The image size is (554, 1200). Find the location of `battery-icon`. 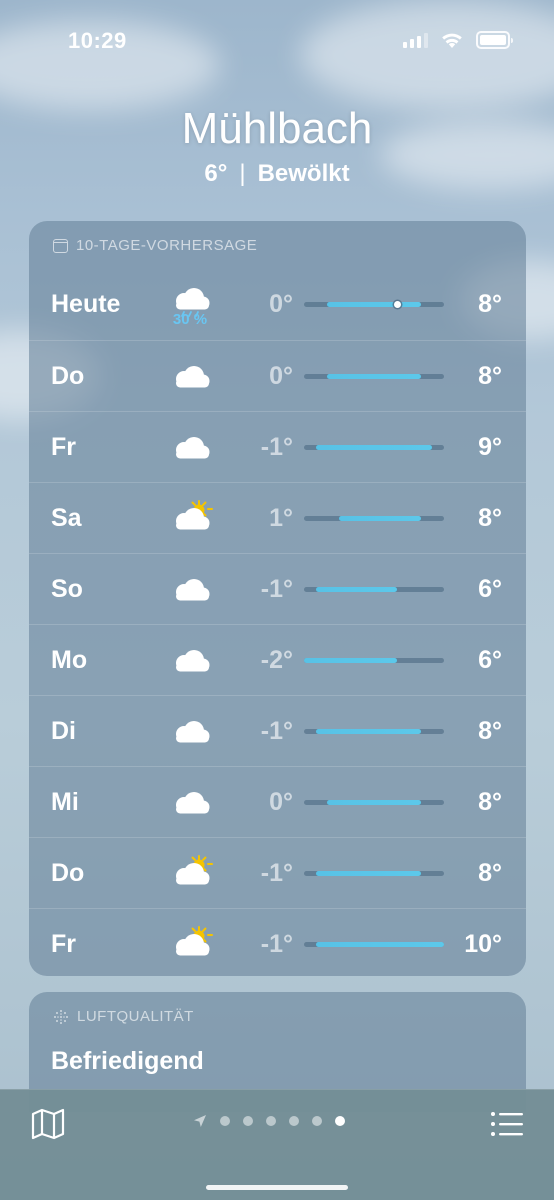

battery-icon is located at coordinates (494, 40).